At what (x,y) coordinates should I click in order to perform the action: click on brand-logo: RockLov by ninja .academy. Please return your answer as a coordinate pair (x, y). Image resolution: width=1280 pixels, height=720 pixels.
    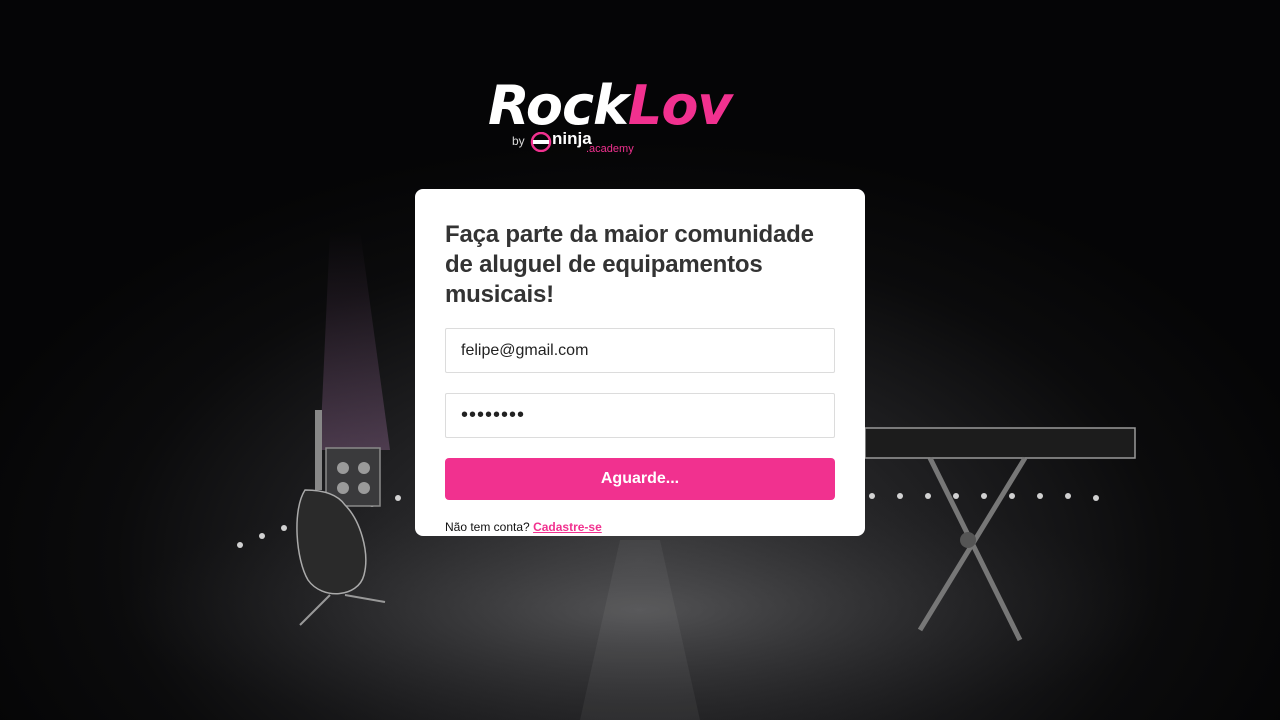
    Looking at the image, I should click on (643, 119).